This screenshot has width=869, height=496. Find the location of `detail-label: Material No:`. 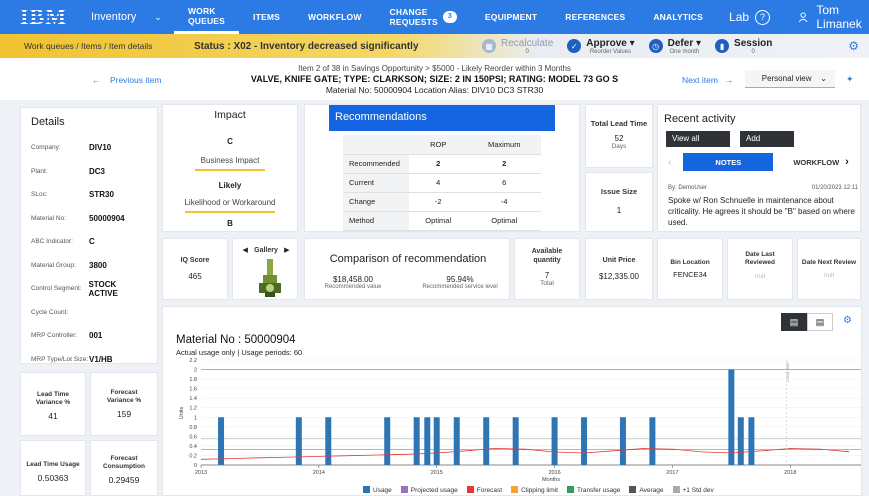

detail-label: Material No: is located at coordinates (49, 218).